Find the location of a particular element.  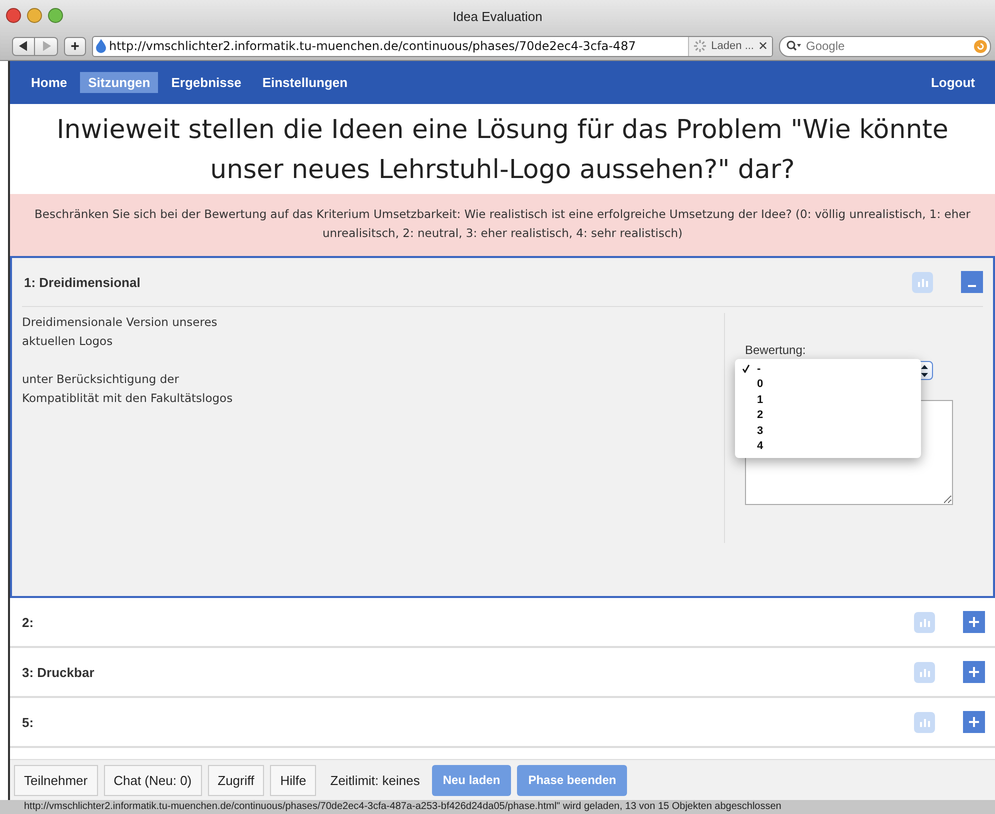

criterion-banner: Beschränken Sie sich bei der Bewertung auf das Kriterium Umsetzbarkeit: Wie realistisch ist eine erfolgreiche Umsetzung der Idee? (0: völlig unrealistisch, 1: eher unrealisitsch, 2: neutral, 3: eher realistisch, 4: sehr realistisch) is located at coordinates (502, 225).